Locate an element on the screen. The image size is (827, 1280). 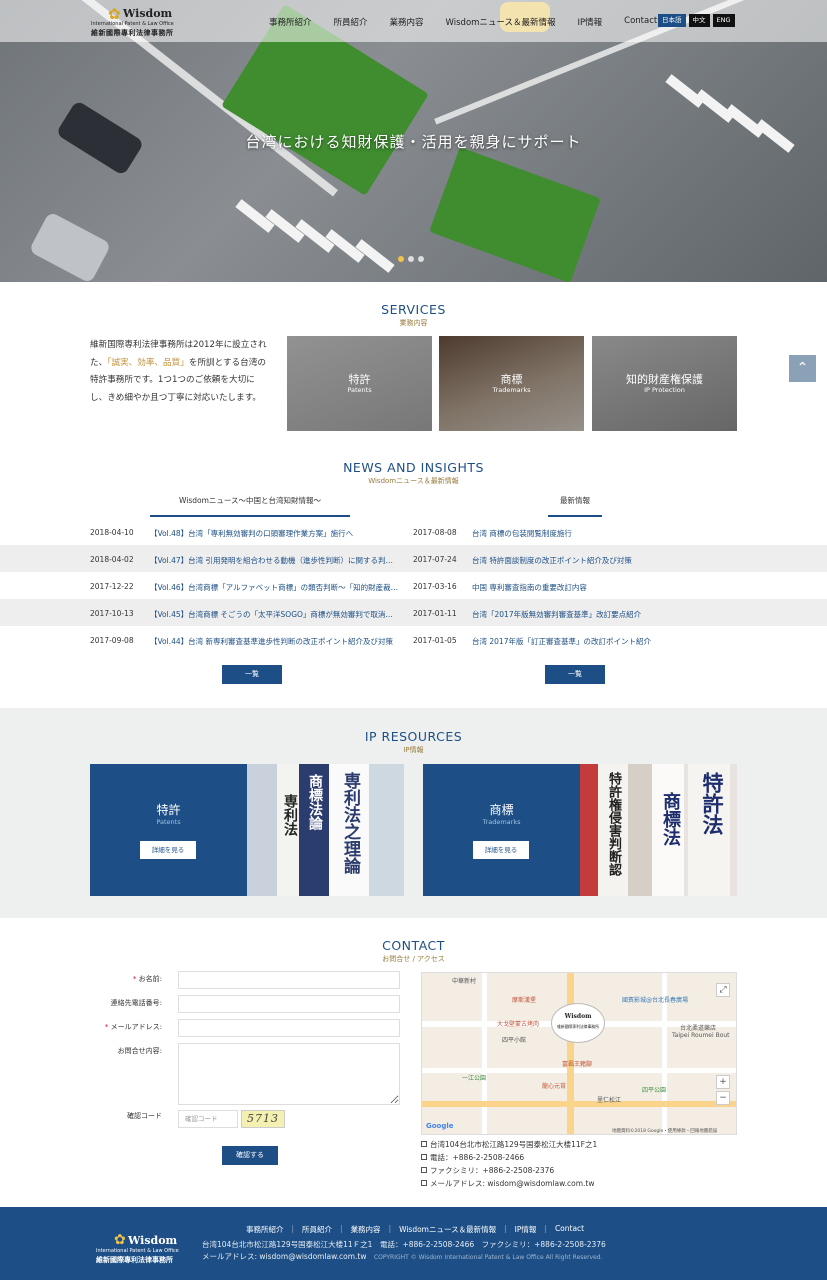
fax-text: ファクシミリ：+886-2-2508-2376 is located at coordinates (492, 1170).